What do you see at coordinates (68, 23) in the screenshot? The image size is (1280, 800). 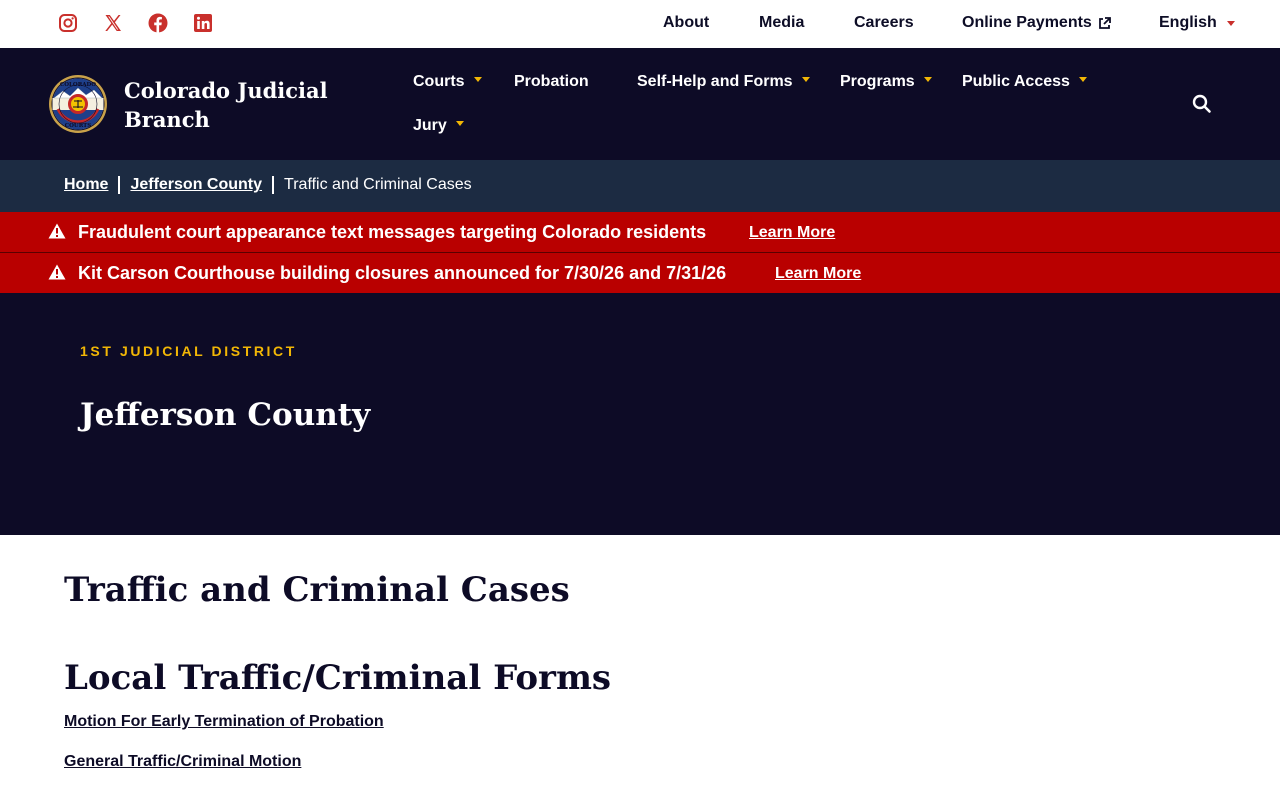 I see `instagram-icon` at bounding box center [68, 23].